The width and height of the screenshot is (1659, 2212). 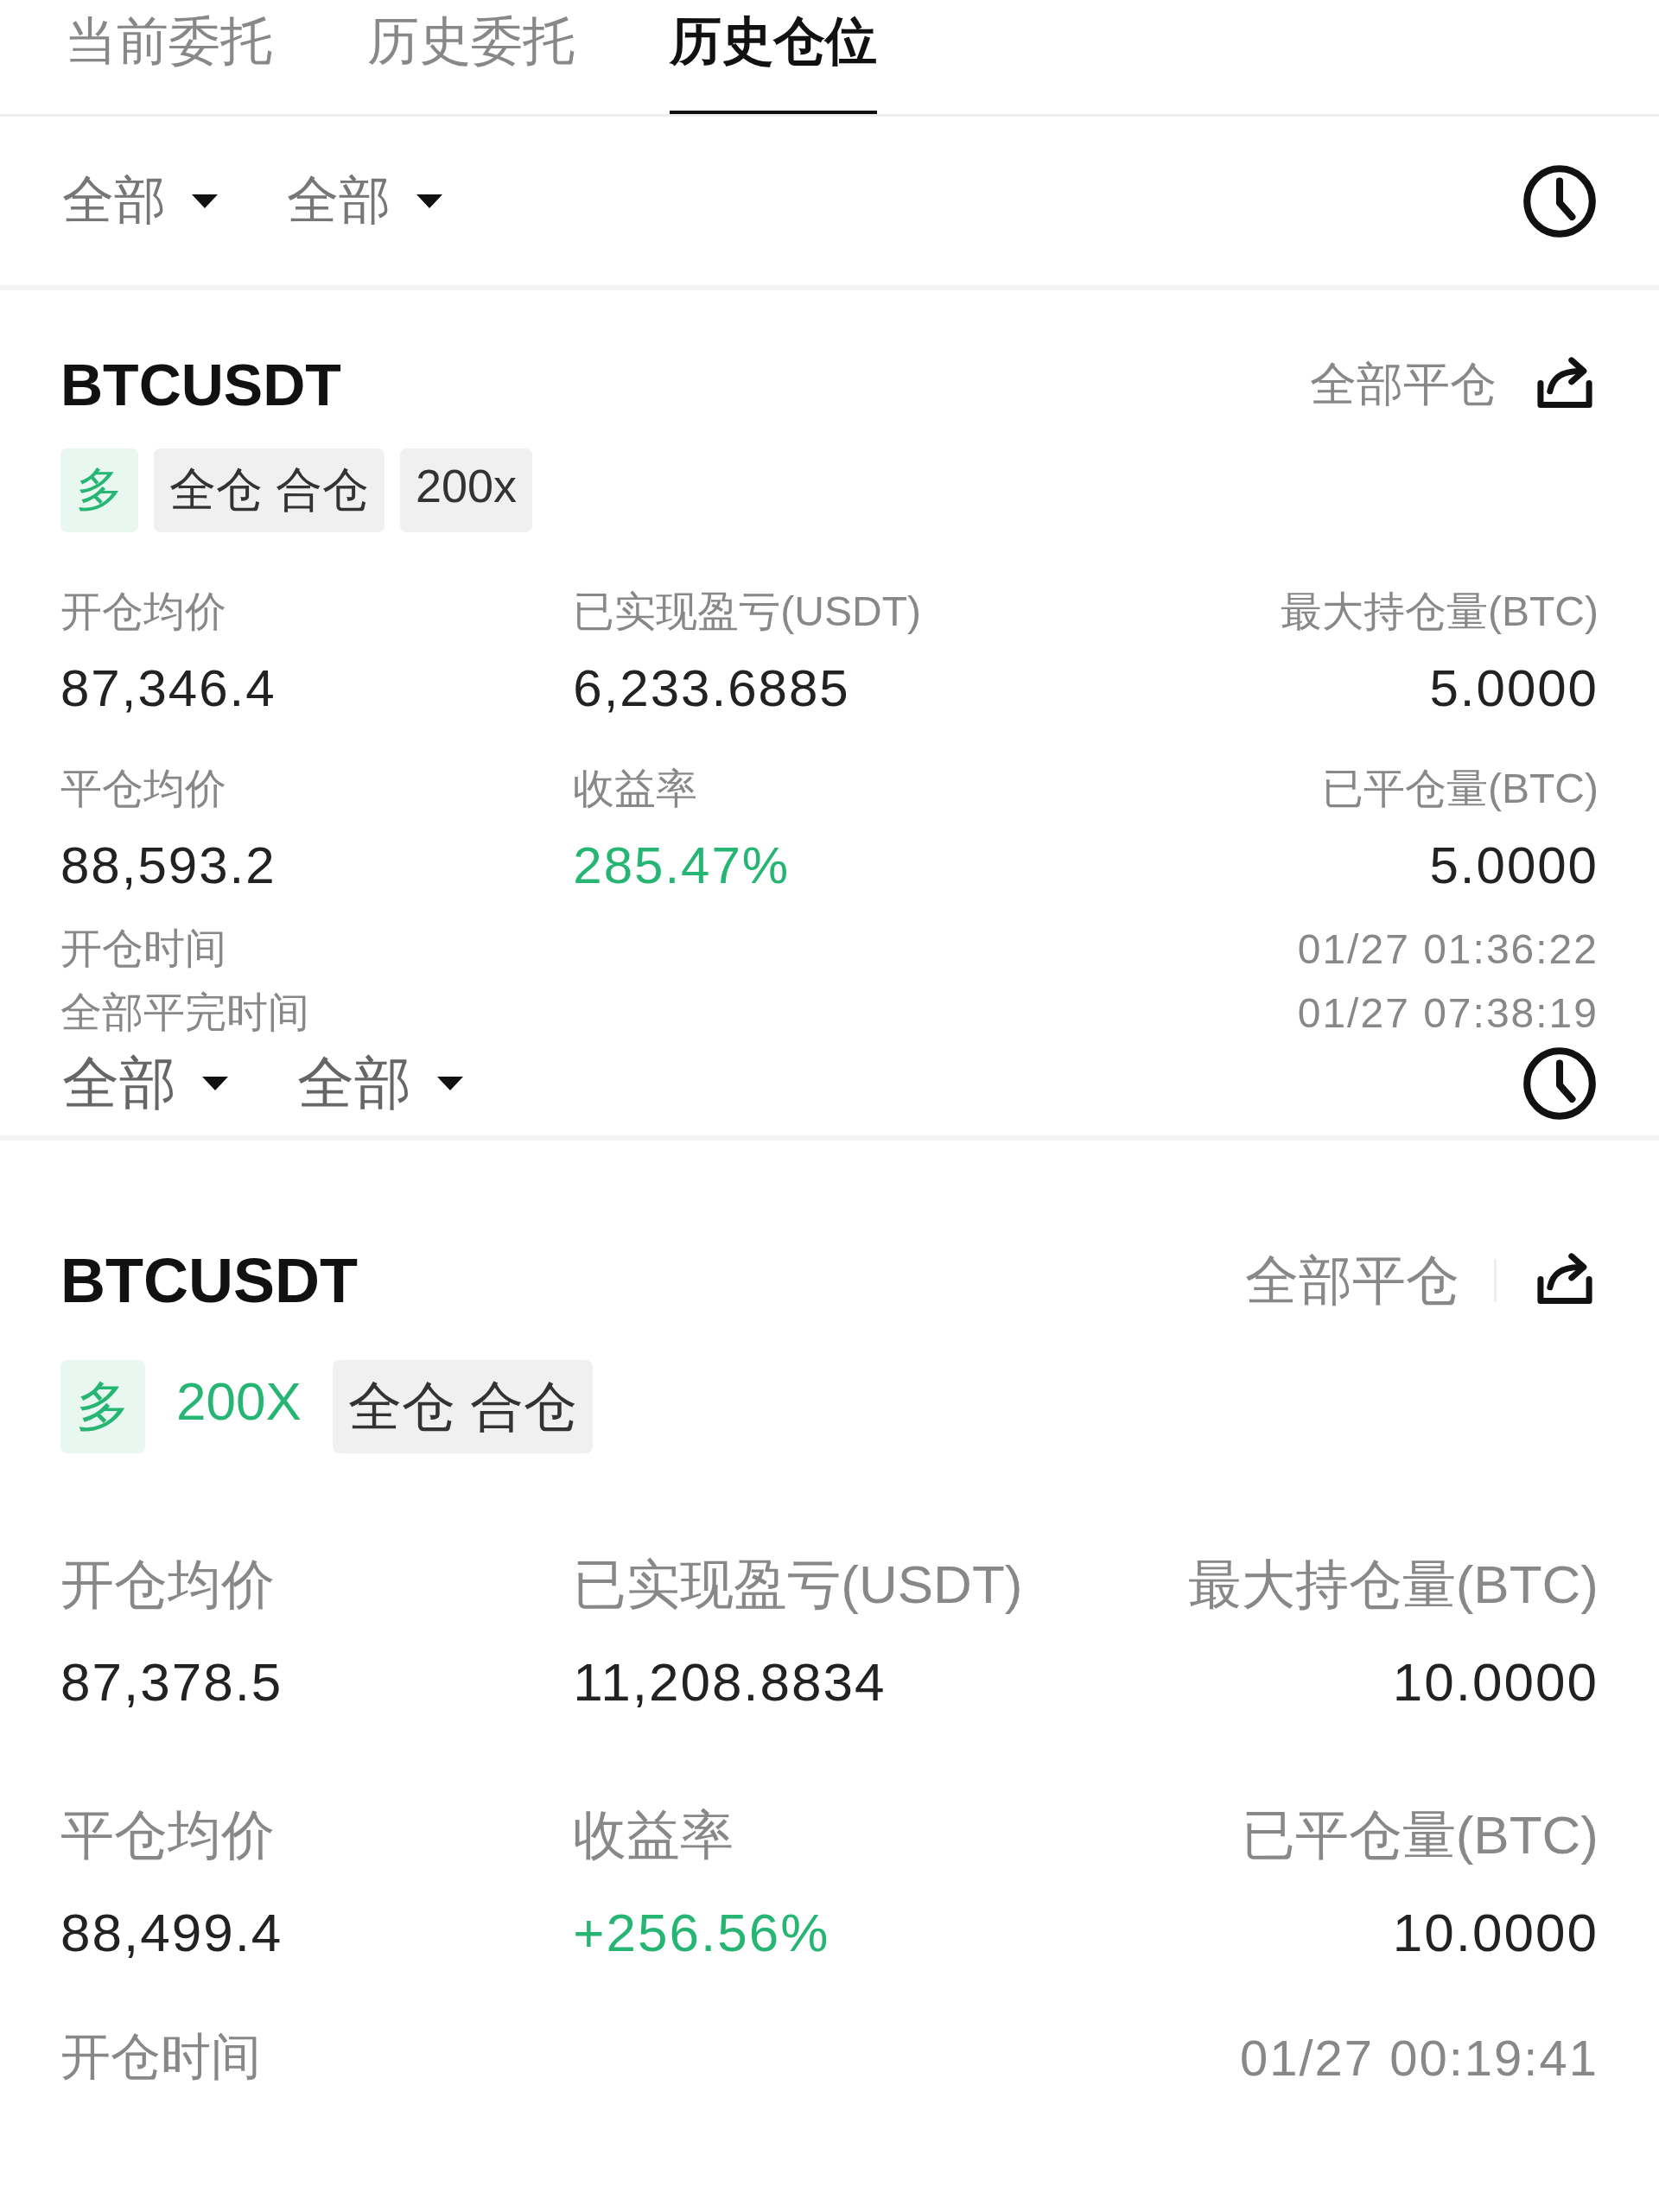 I want to click on tag: 200X, so click(x=239, y=1406).